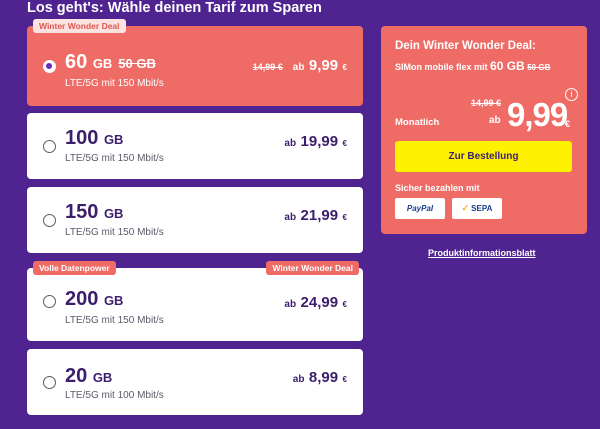  Describe the element at coordinates (195, 220) in the screenshot. I see `plan-card-150gb: 150 GB LTE/5G mit 150 Mbit/s ab 21,99 €` at that location.